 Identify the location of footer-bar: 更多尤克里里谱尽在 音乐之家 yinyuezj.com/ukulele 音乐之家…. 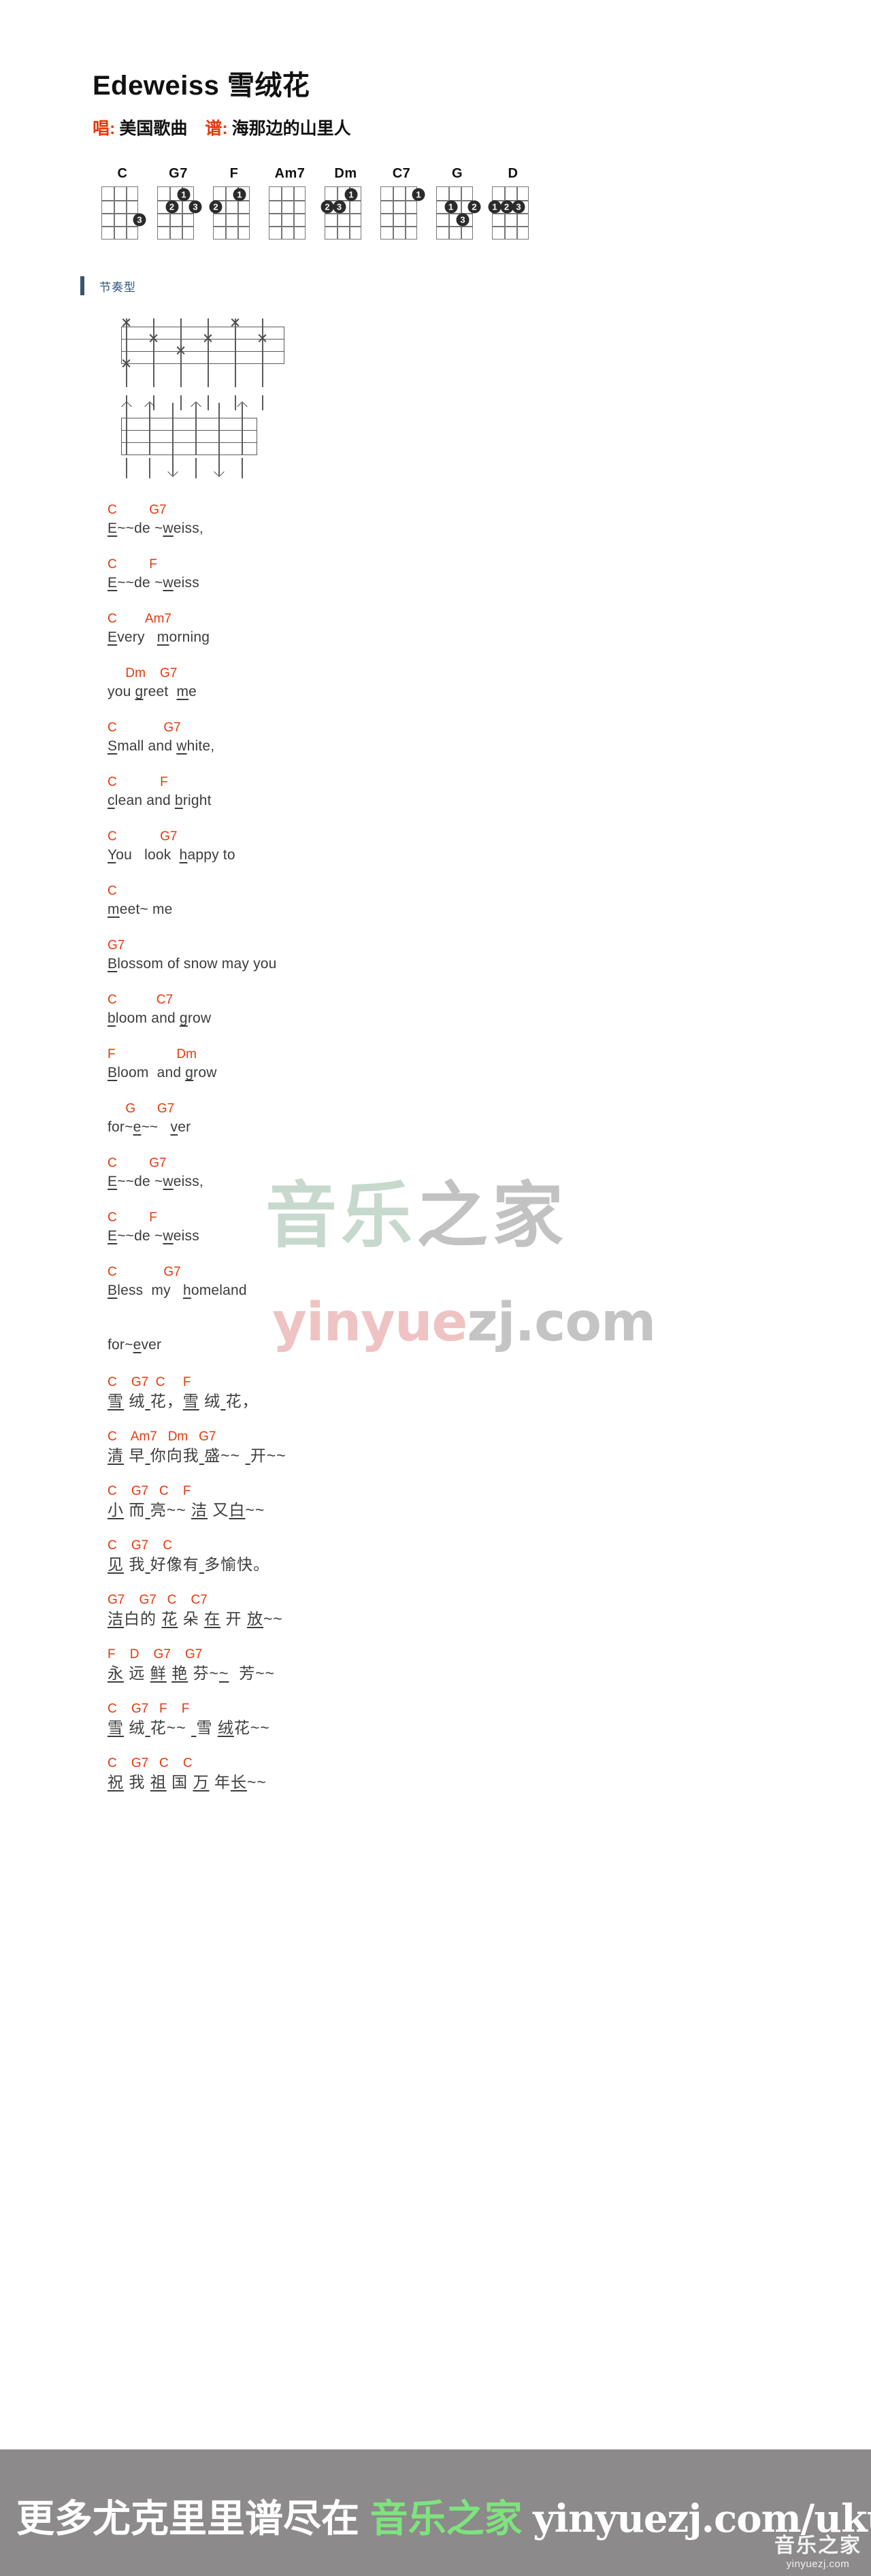
(435, 2512).